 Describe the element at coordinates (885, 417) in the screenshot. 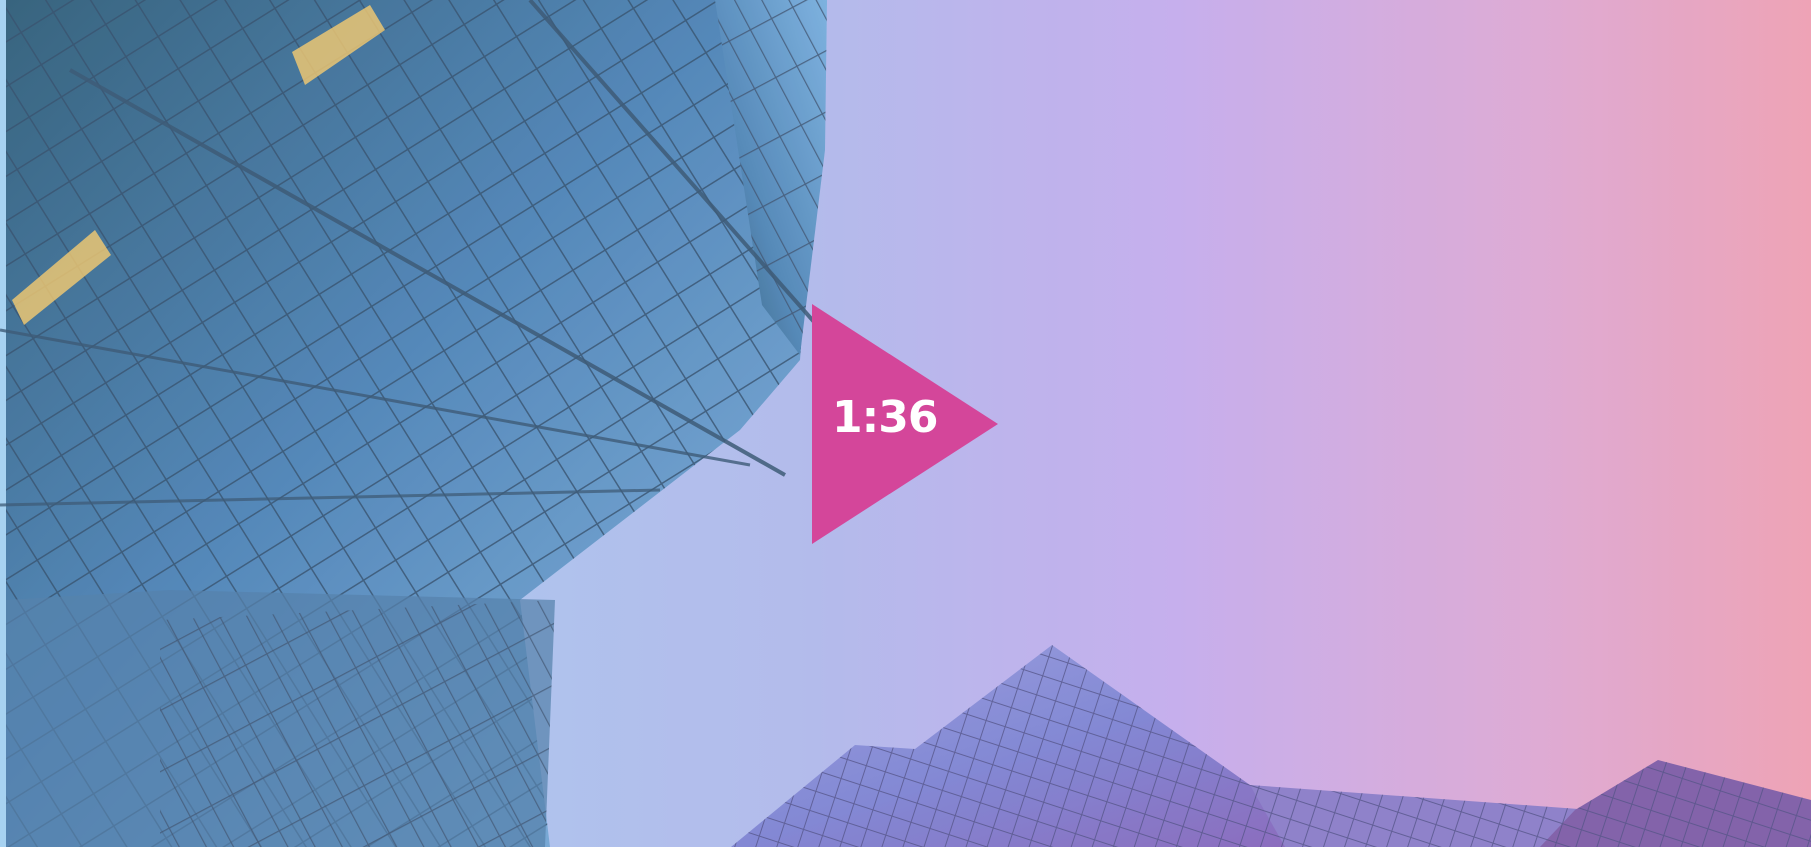

I see `video-duration: 1:36` at that location.